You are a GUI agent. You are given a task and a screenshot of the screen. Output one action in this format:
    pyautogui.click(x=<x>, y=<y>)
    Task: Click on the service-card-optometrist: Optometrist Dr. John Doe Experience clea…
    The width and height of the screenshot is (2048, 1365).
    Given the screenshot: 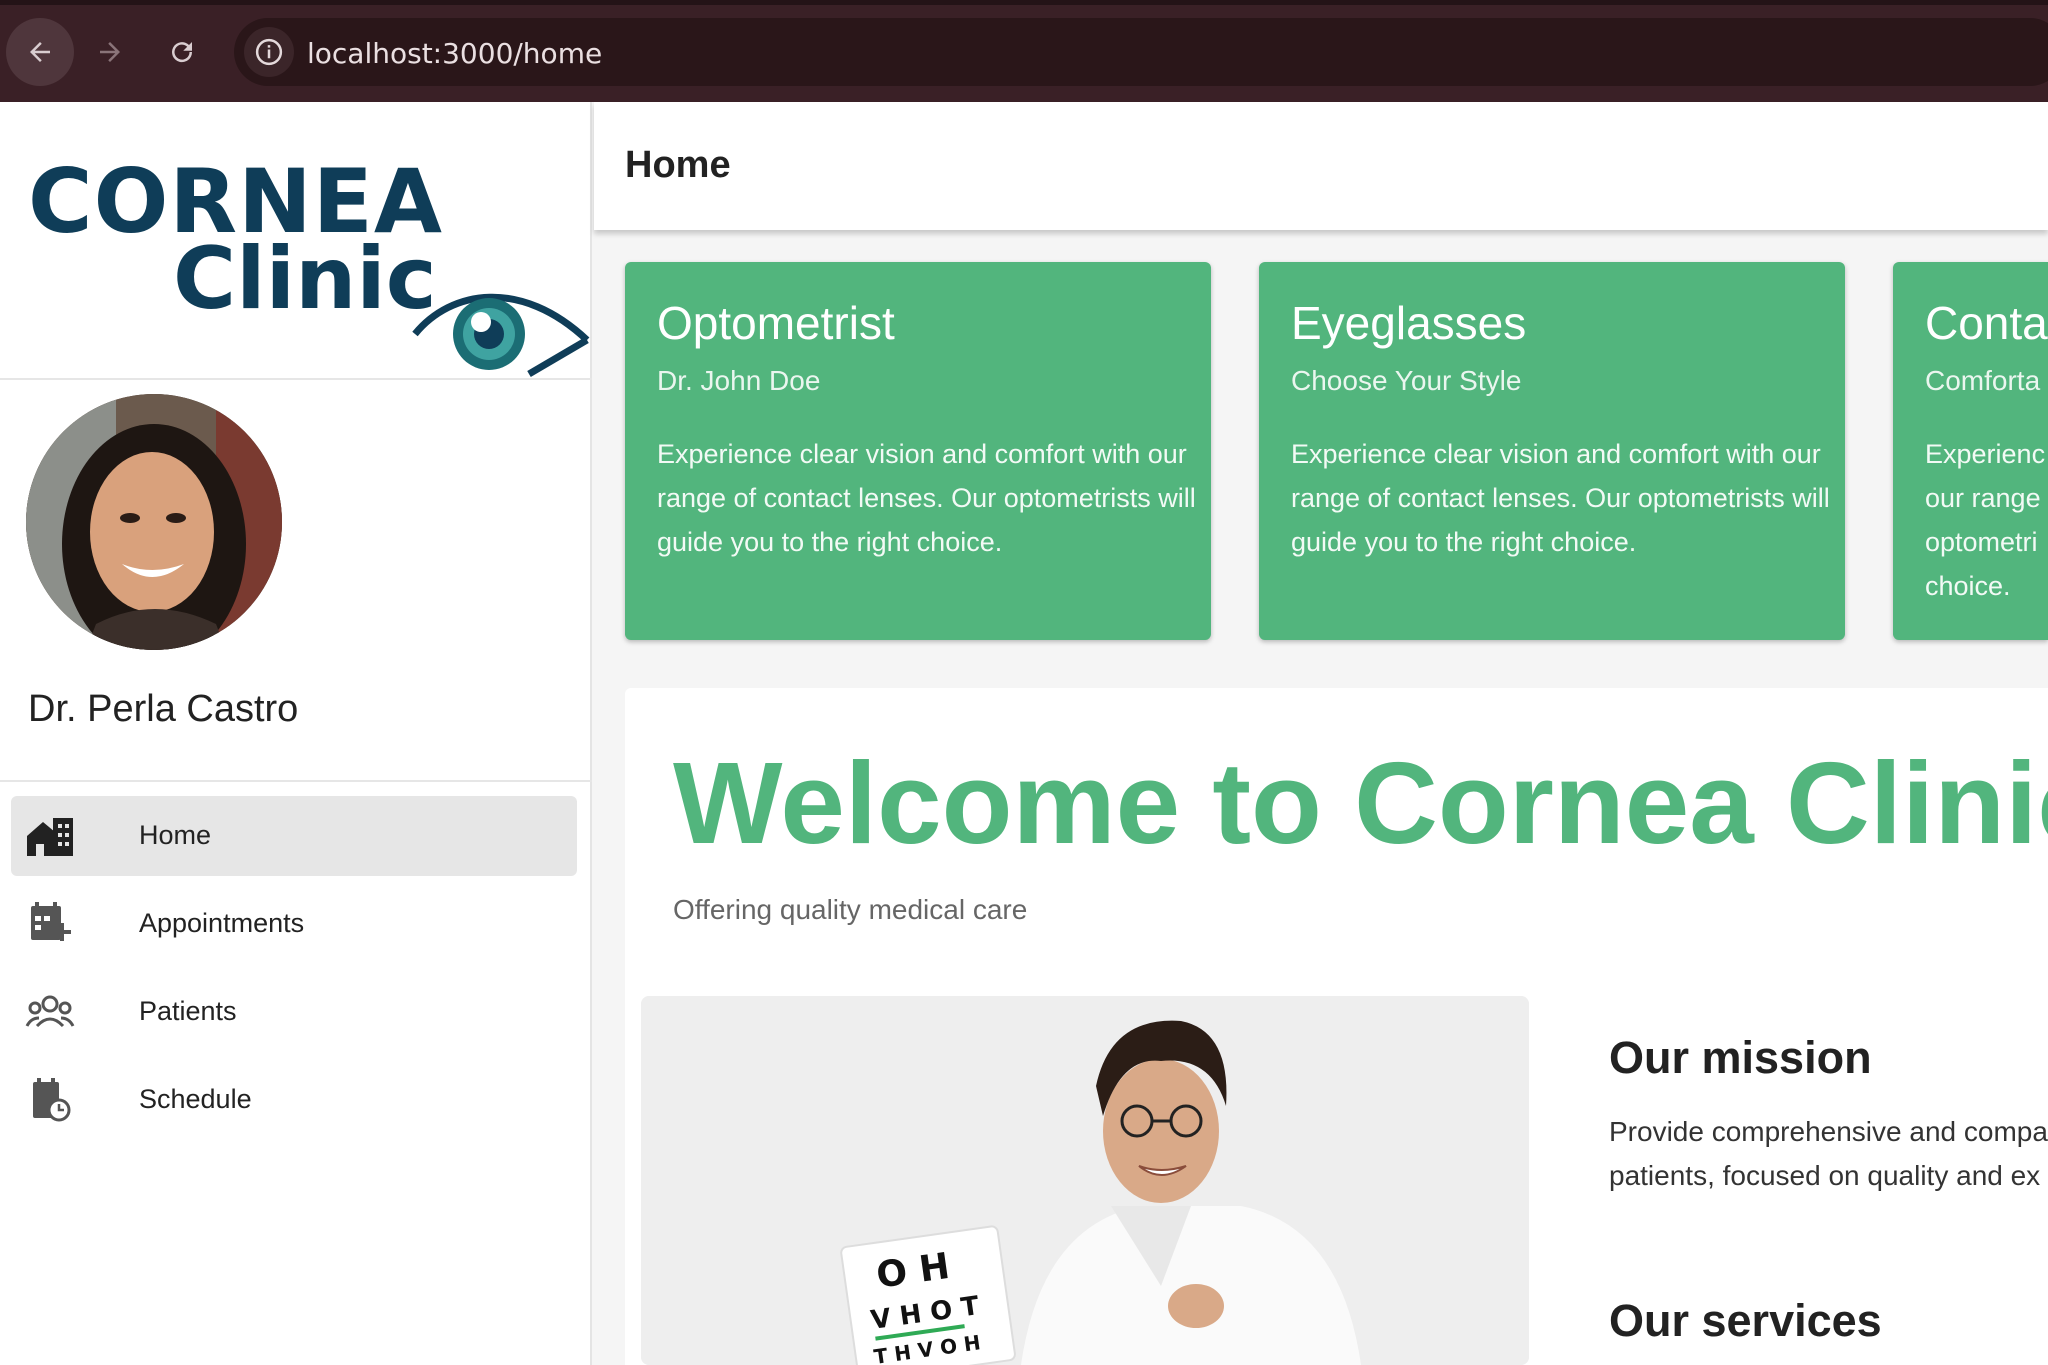 What is the action you would take?
    pyautogui.click(x=918, y=451)
    